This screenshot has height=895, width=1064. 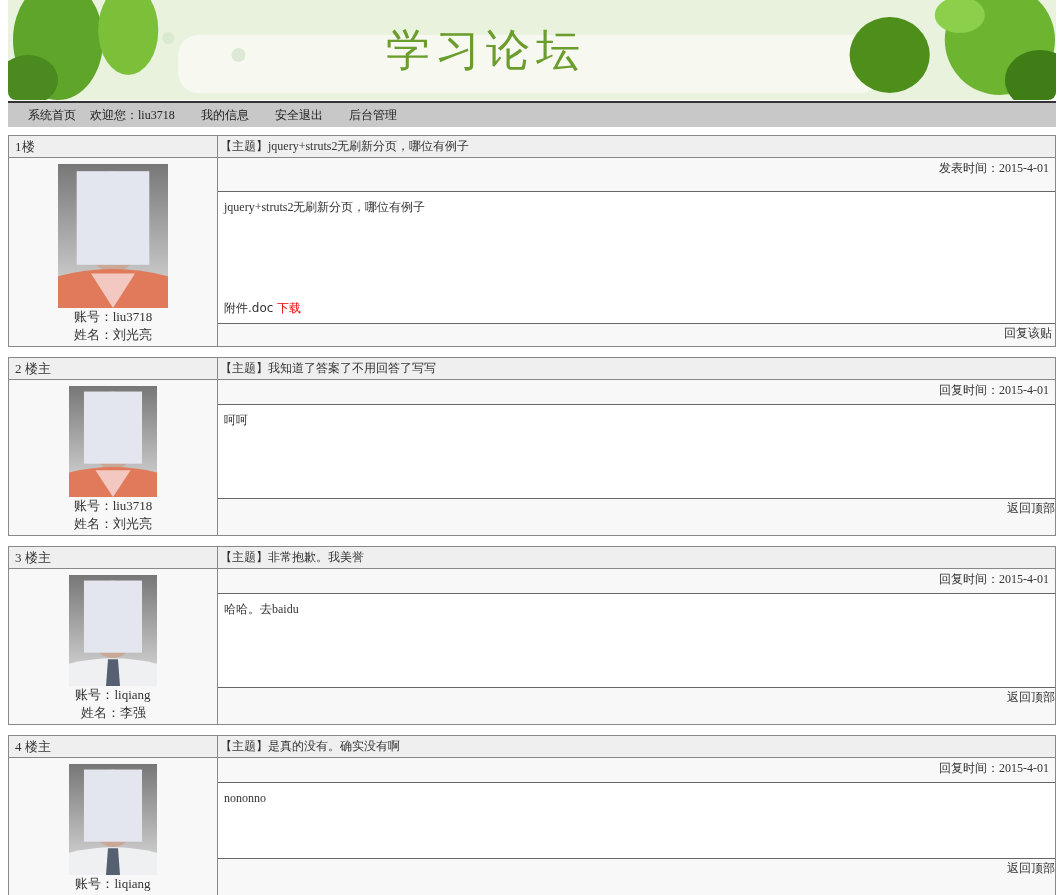 What do you see at coordinates (132, 115) in the screenshot?
I see `nav-link: 欢迎您：liu3718` at bounding box center [132, 115].